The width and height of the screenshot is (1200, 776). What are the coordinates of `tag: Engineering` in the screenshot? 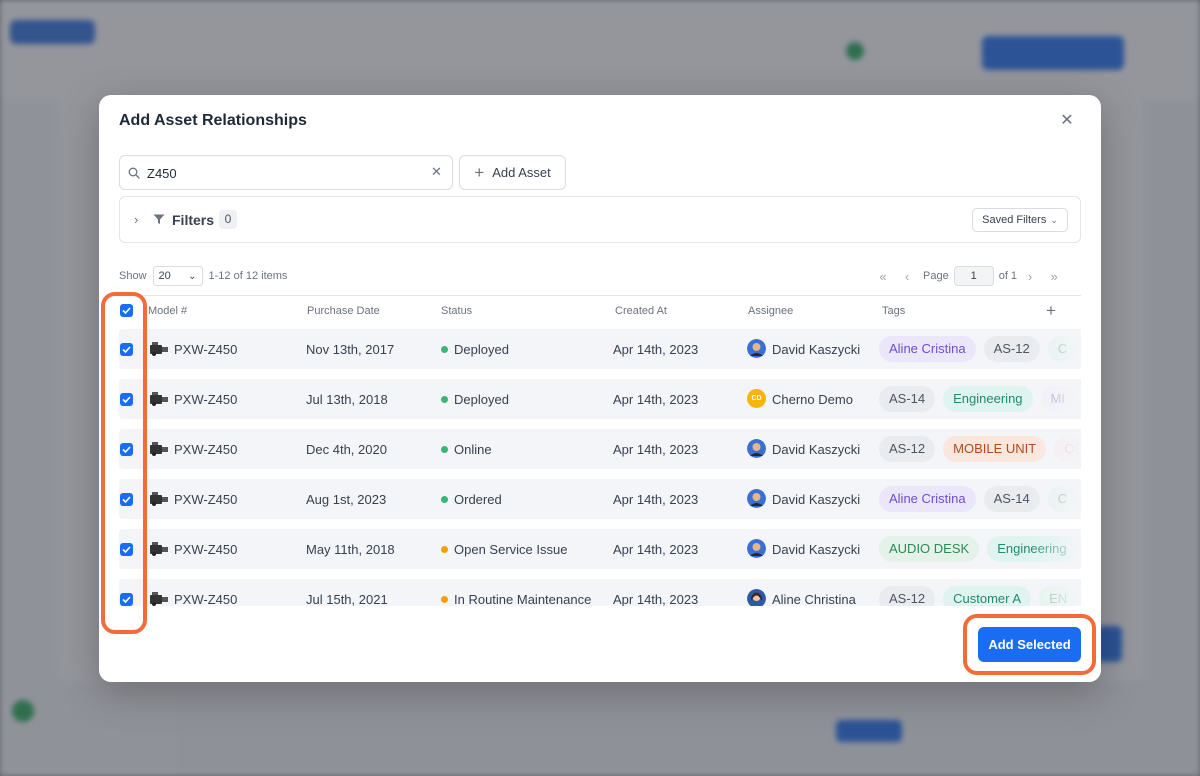 It's located at (988, 399).